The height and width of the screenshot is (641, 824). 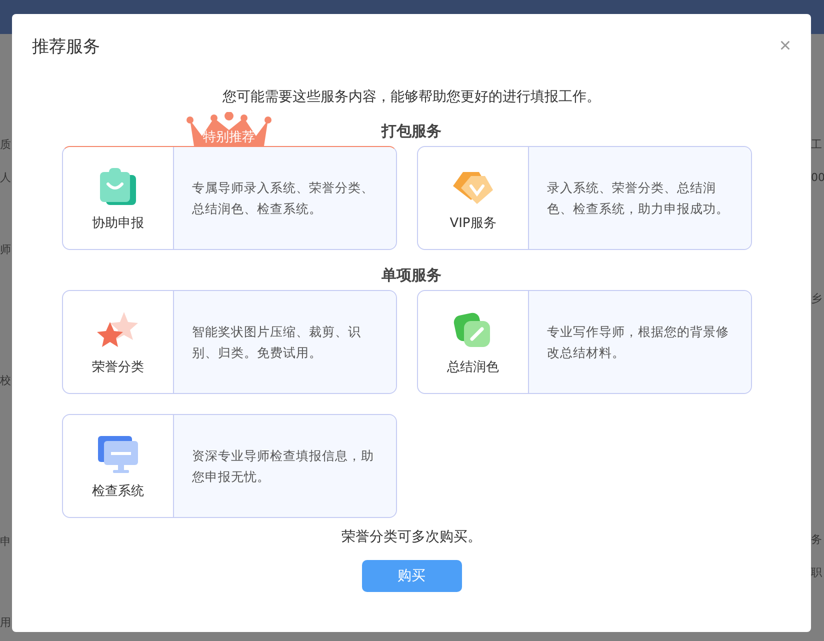 I want to click on form-label: 职, so click(x=817, y=572).